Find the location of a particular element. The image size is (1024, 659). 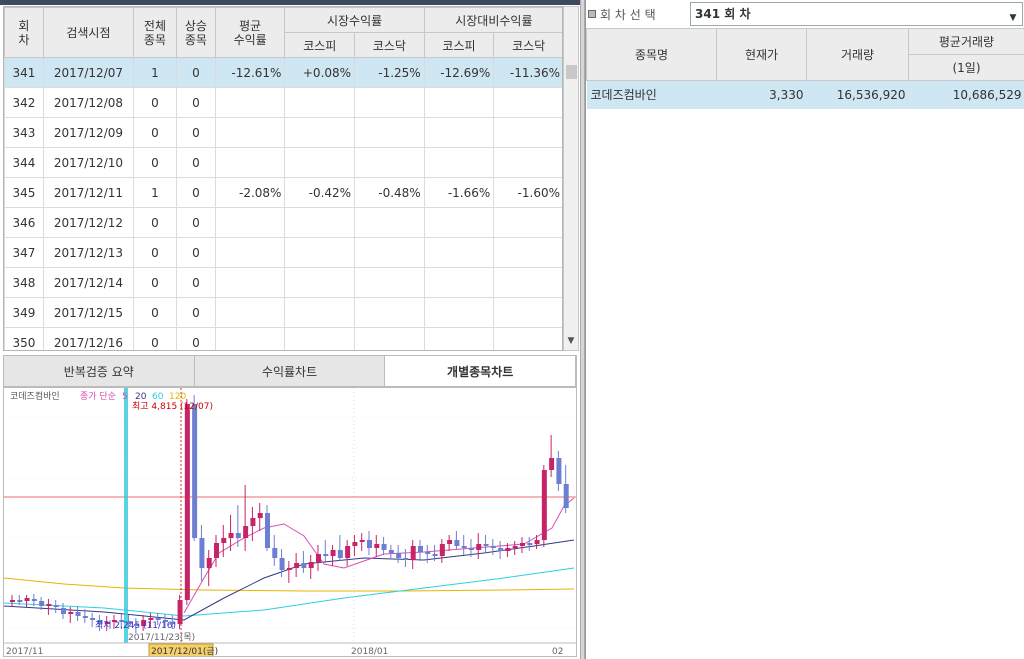

col-market-kosdaq: 코스닥 is located at coordinates (389, 45).